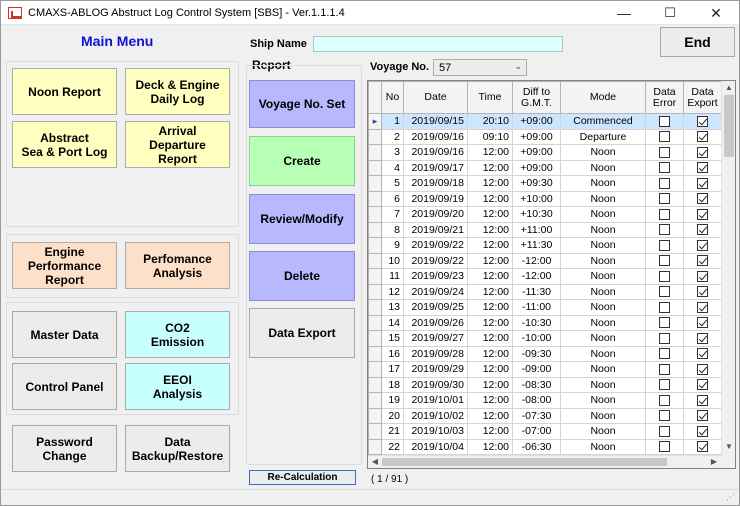  I want to click on horizontal-scrollbar: ◀ ▶, so click(544, 461).